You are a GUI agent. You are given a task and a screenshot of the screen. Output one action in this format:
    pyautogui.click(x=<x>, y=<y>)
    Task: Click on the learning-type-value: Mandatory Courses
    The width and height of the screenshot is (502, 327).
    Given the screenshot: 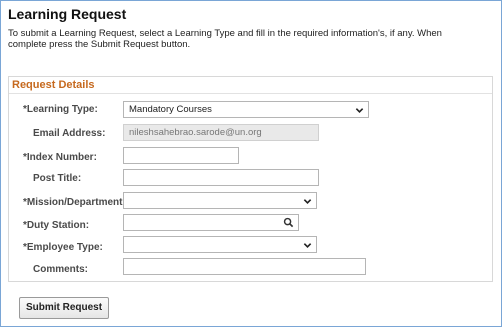 What is the action you would take?
    pyautogui.click(x=170, y=109)
    